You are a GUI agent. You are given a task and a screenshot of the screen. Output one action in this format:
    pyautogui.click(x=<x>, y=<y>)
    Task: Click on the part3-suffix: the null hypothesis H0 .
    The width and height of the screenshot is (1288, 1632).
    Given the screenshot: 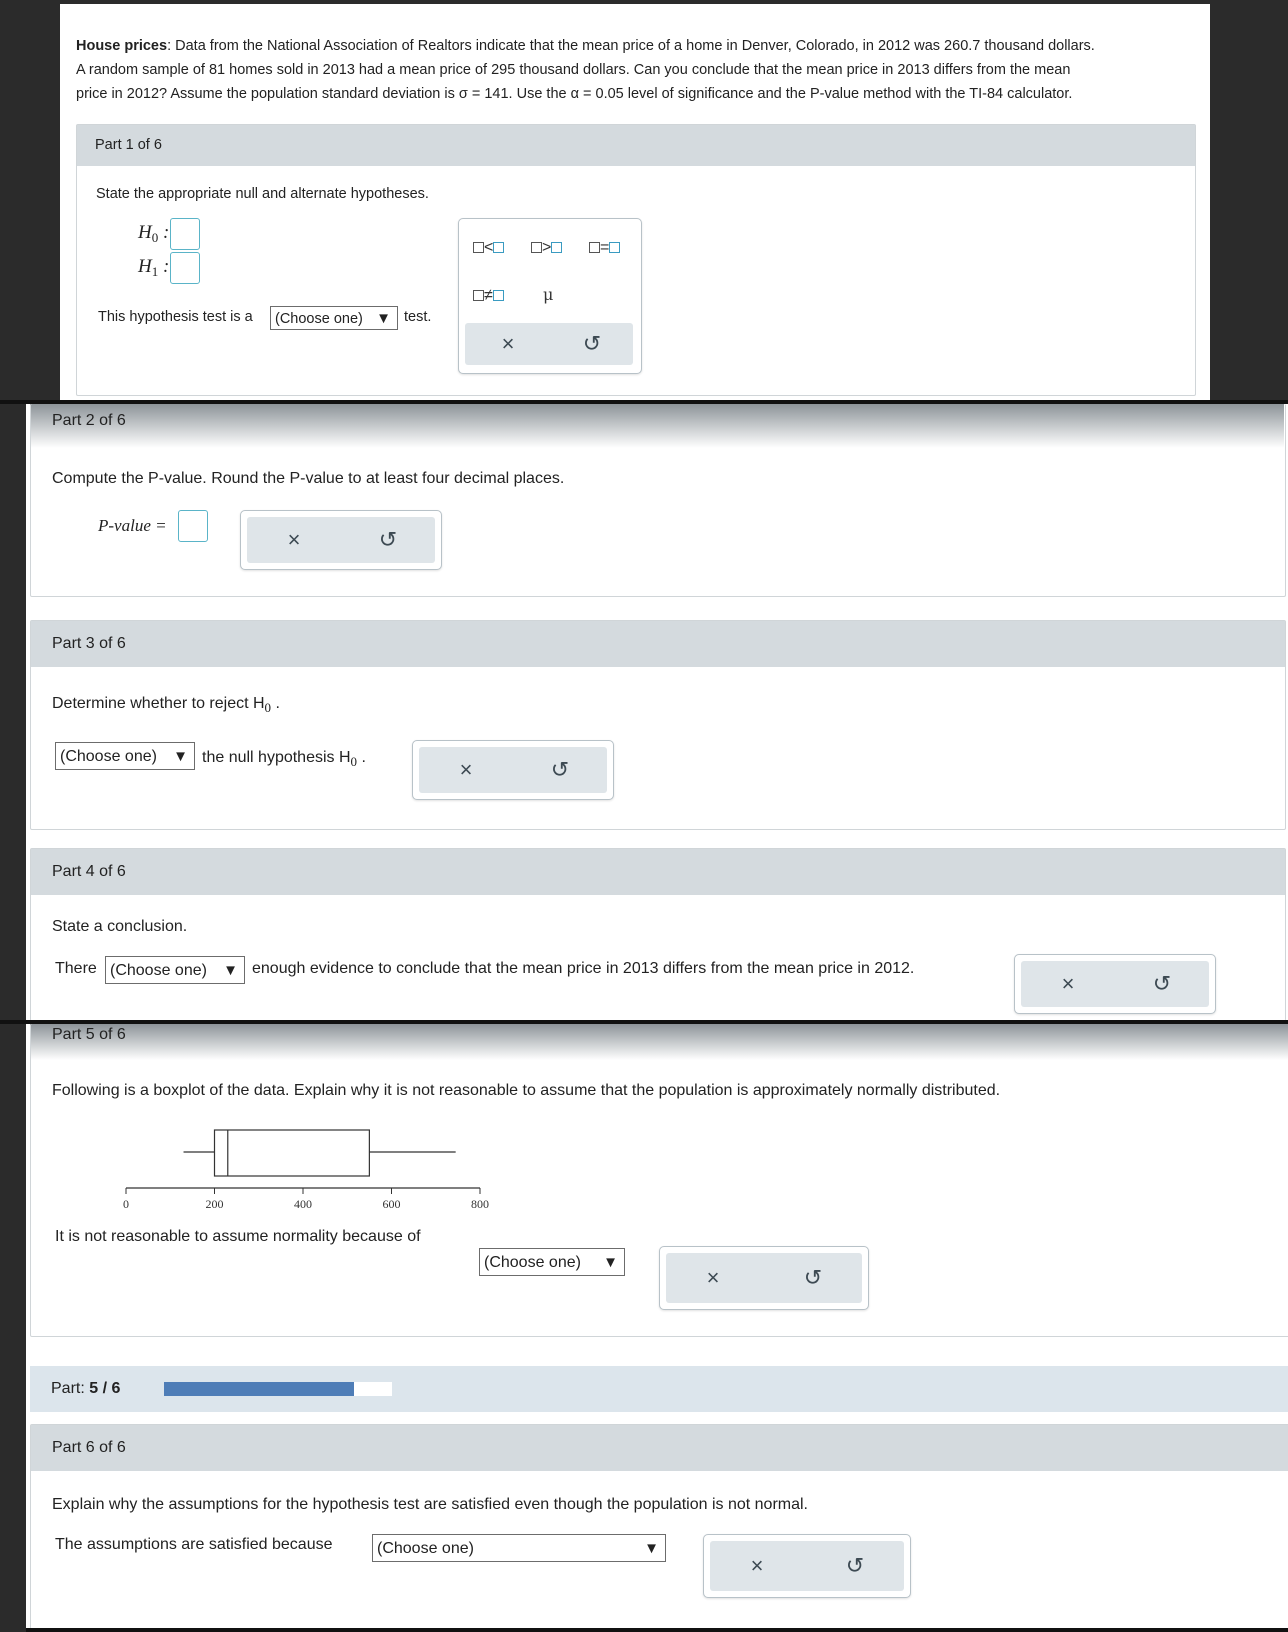 What is the action you would take?
    pyautogui.click(x=284, y=759)
    